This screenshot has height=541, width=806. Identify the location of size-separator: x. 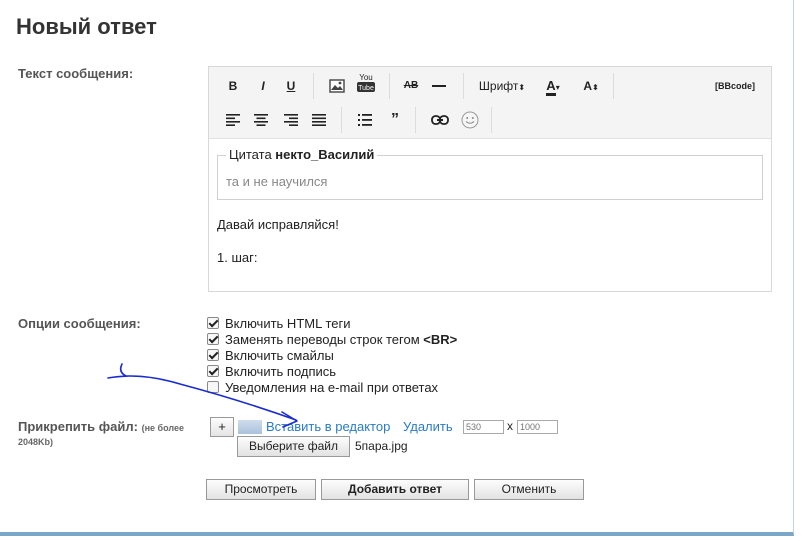
(510, 426).